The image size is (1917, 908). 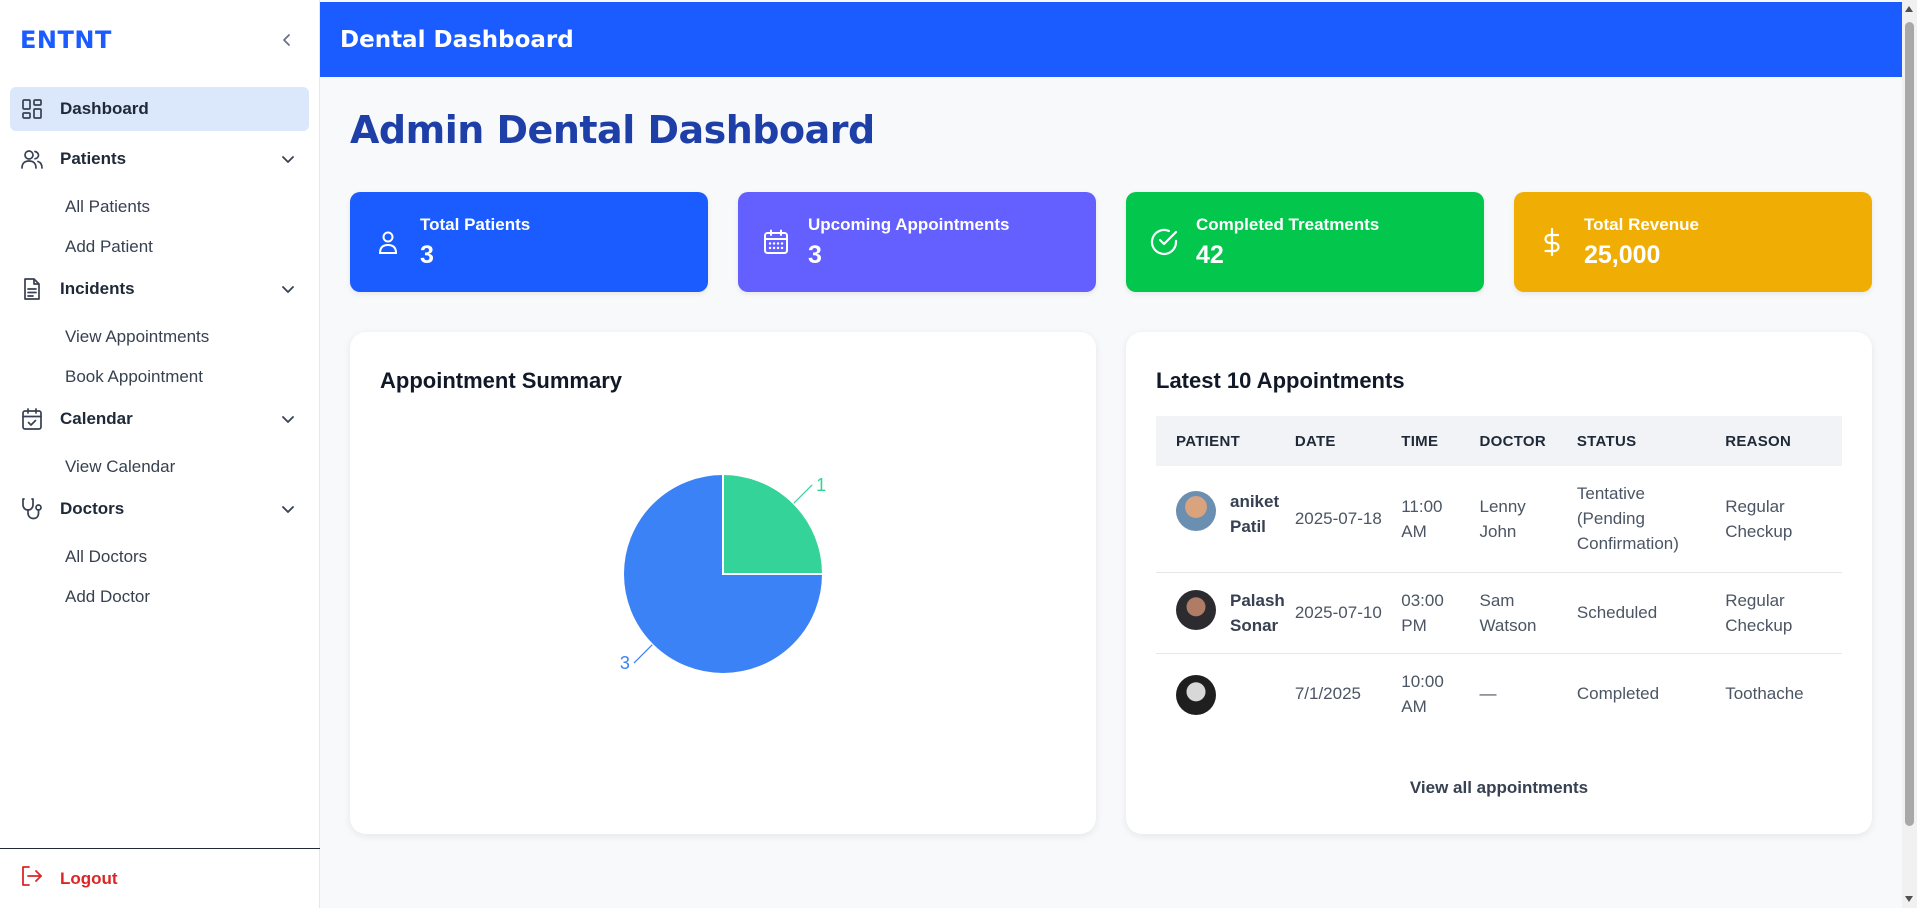 What do you see at coordinates (32, 878) in the screenshot?
I see `logout-icon` at bounding box center [32, 878].